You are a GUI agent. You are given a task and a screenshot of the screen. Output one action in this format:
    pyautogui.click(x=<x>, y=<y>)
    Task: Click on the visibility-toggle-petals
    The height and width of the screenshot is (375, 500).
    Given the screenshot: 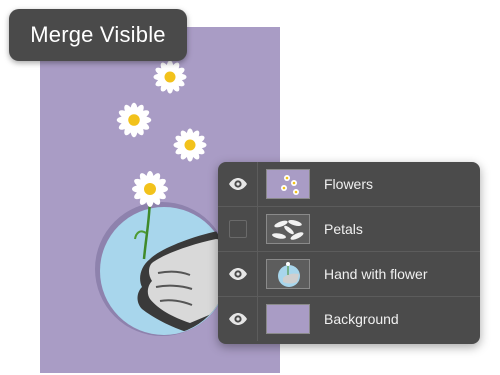 What is the action you would take?
    pyautogui.click(x=238, y=229)
    